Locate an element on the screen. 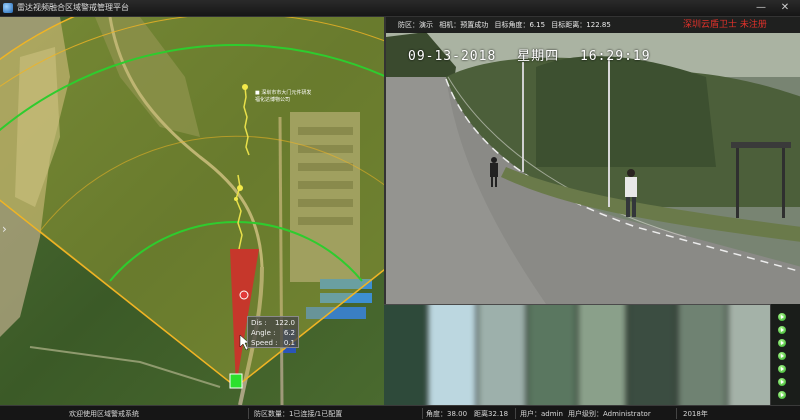 Image resolution: width=800 pixels, height=420 pixels. window-title: 雷达视频融合区域警戒管理平台 is located at coordinates (73, 7).